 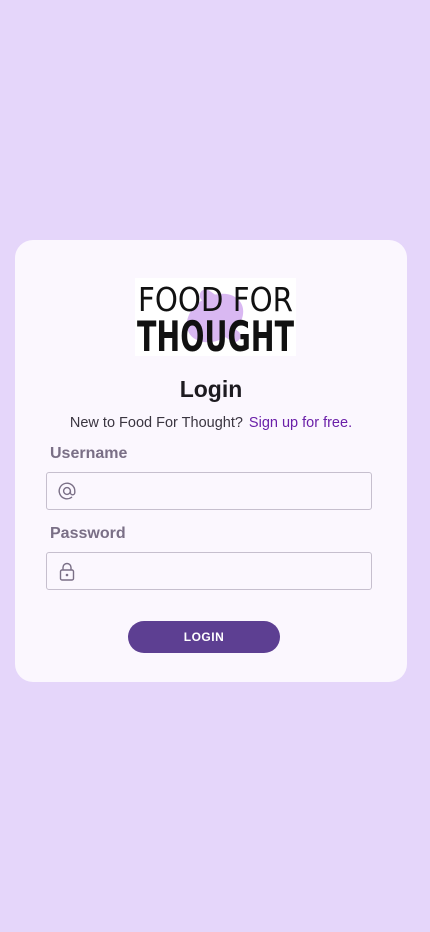 What do you see at coordinates (67, 491) in the screenshot?
I see `at-icon` at bounding box center [67, 491].